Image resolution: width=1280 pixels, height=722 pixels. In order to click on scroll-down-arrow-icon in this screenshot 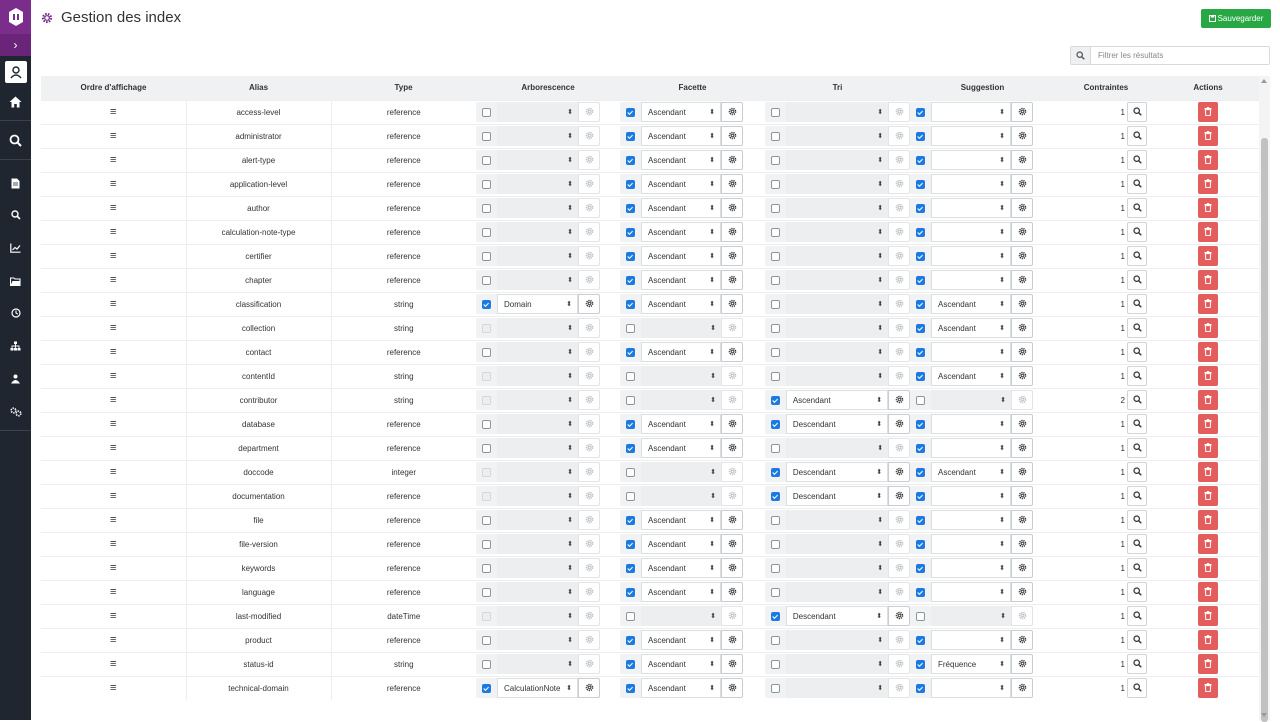, I will do `click(1264, 715)`.